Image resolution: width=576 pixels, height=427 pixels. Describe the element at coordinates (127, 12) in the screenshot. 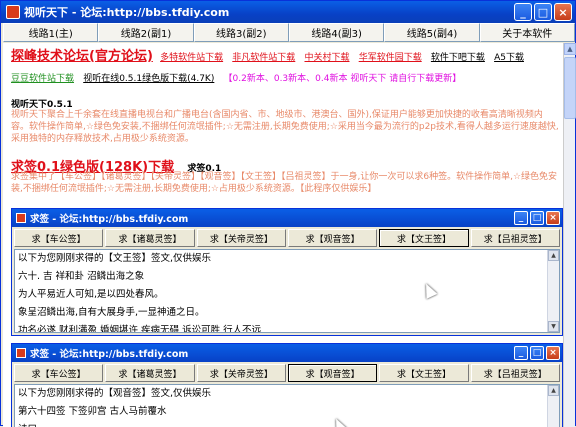

I see `window-title: 视听天下 - 论坛:http://bbs.tfdiy.com` at that location.